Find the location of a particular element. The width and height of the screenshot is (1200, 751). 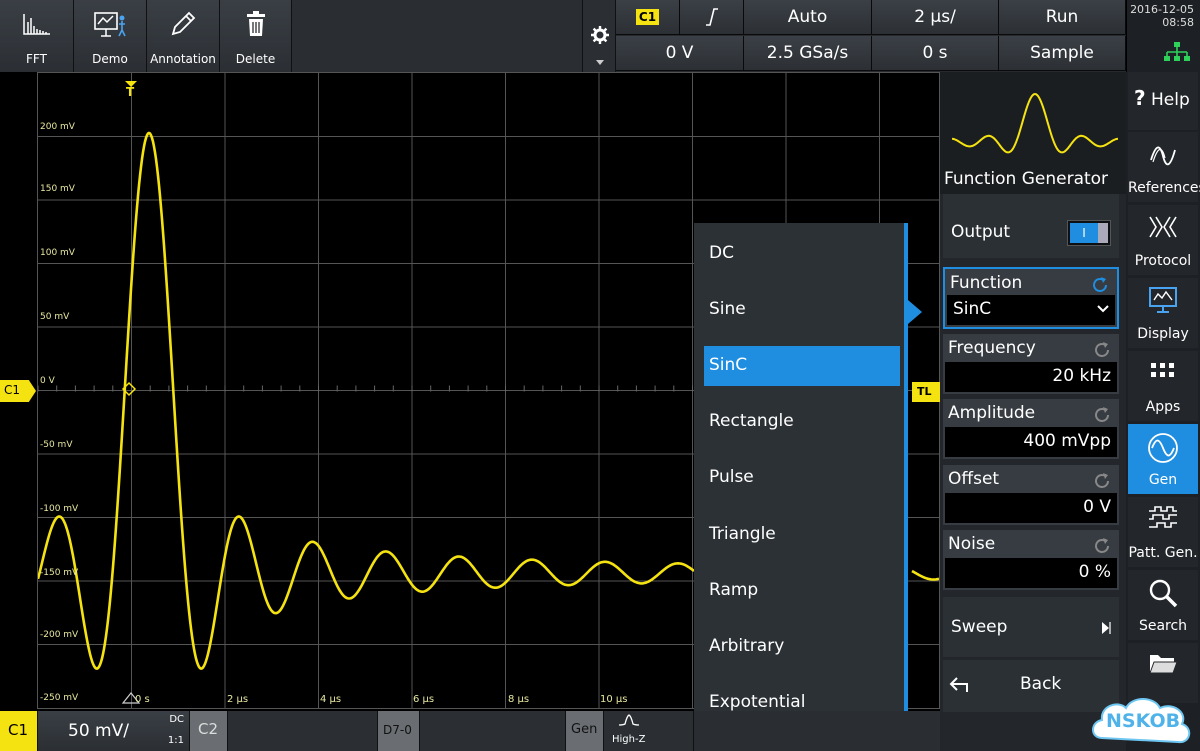

x-tick-label: 8 µs is located at coordinates (519, 699).